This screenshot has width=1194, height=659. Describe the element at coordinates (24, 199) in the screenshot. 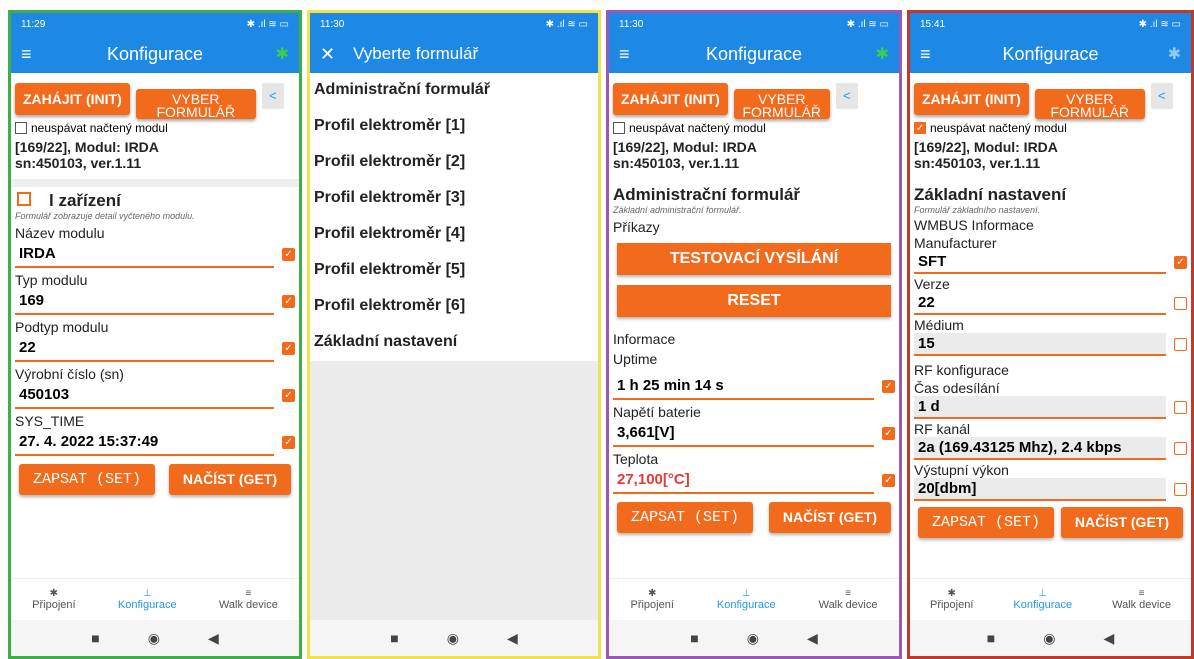

I see `form-checkbox` at that location.